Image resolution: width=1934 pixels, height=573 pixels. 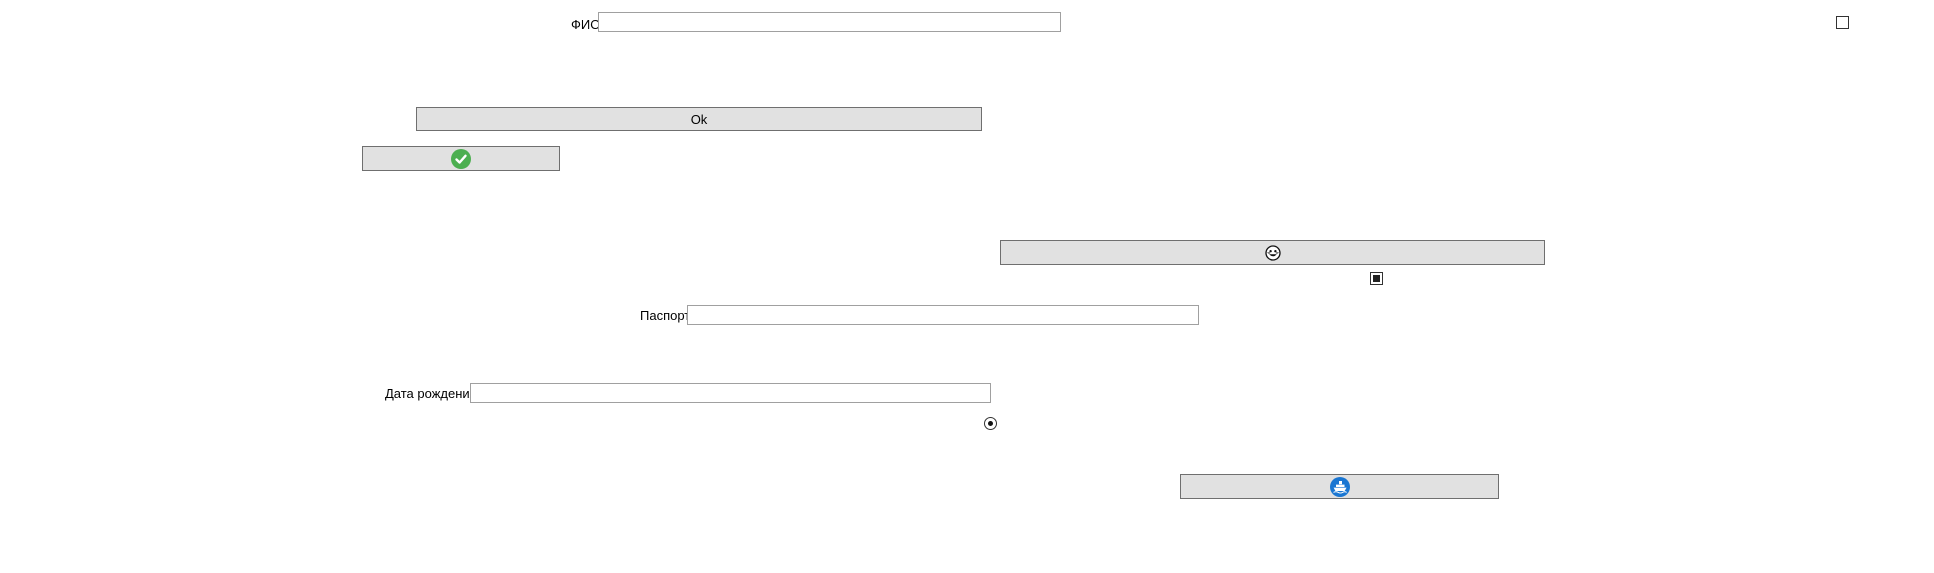 I want to click on passport-label: Паспорт, so click(x=665, y=315).